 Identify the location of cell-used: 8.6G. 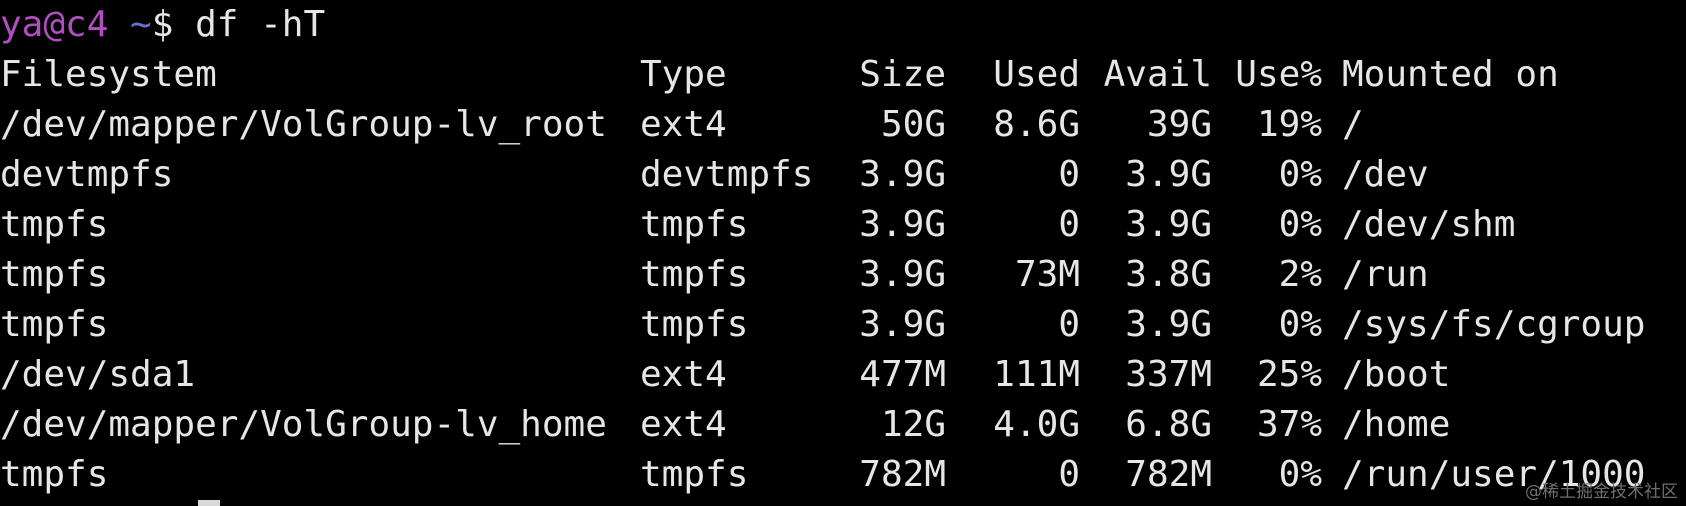
(1036, 124).